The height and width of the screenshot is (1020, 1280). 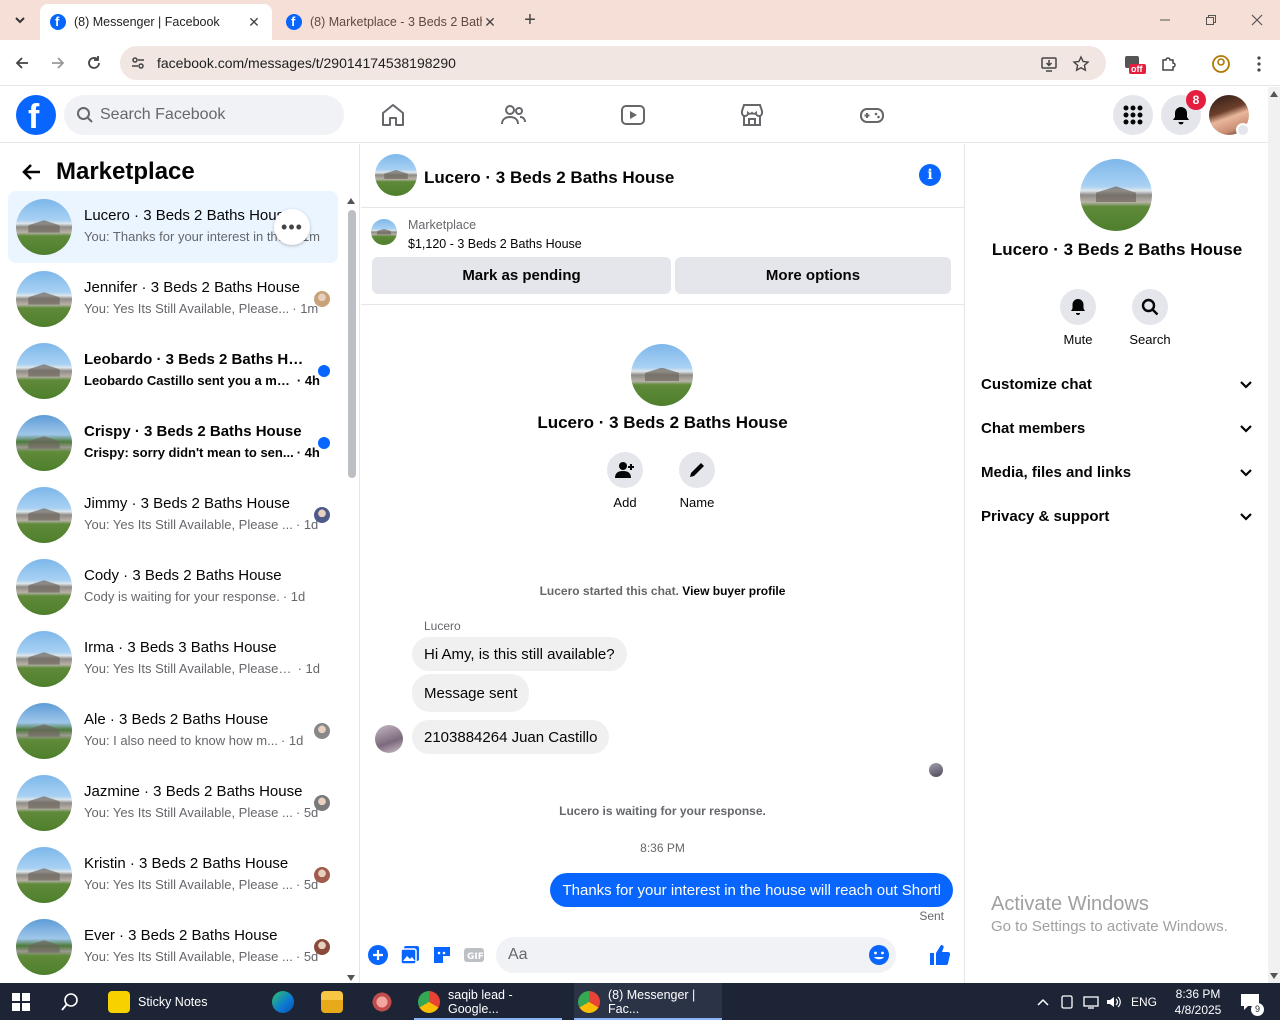 What do you see at coordinates (386, 1001) in the screenshot?
I see `taskbar-snipping-tool` at bounding box center [386, 1001].